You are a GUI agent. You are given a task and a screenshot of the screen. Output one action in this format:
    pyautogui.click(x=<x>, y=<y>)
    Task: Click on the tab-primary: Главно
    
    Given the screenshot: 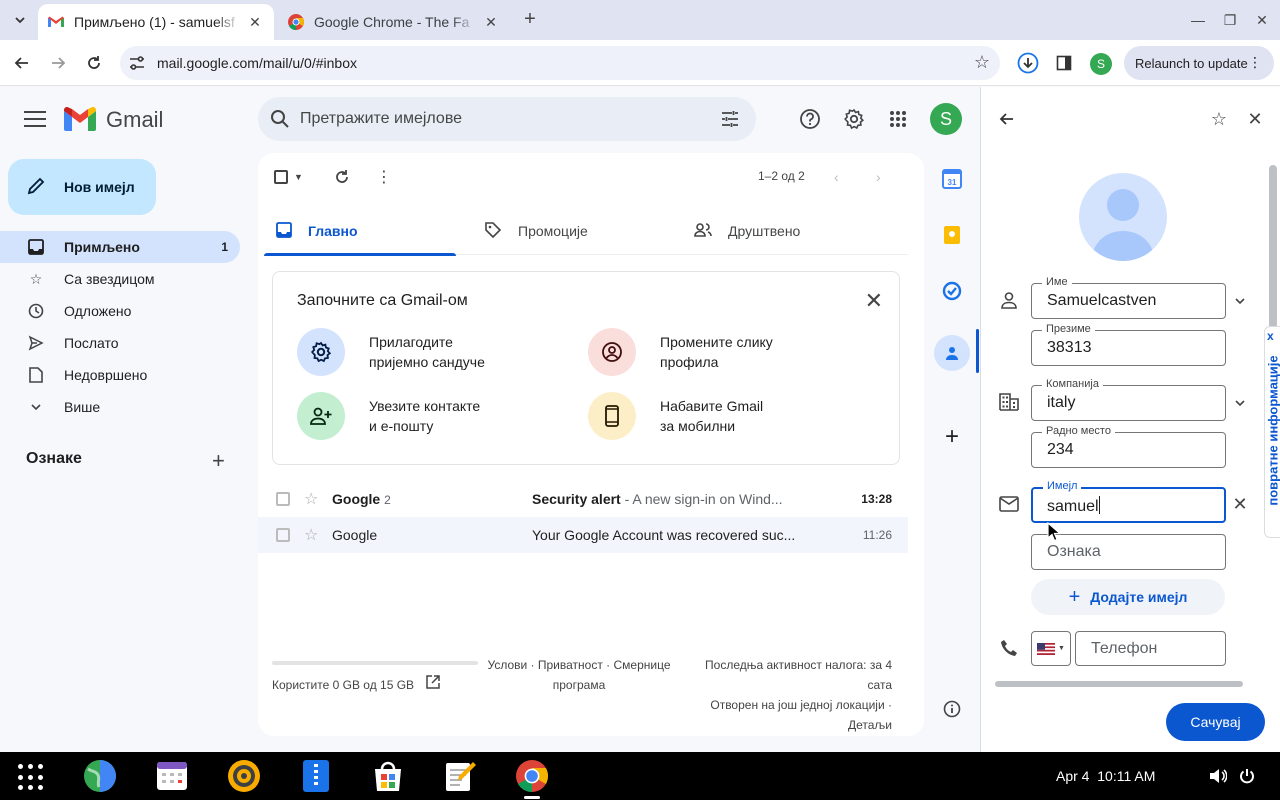 What is the action you would take?
    pyautogui.click(x=360, y=231)
    